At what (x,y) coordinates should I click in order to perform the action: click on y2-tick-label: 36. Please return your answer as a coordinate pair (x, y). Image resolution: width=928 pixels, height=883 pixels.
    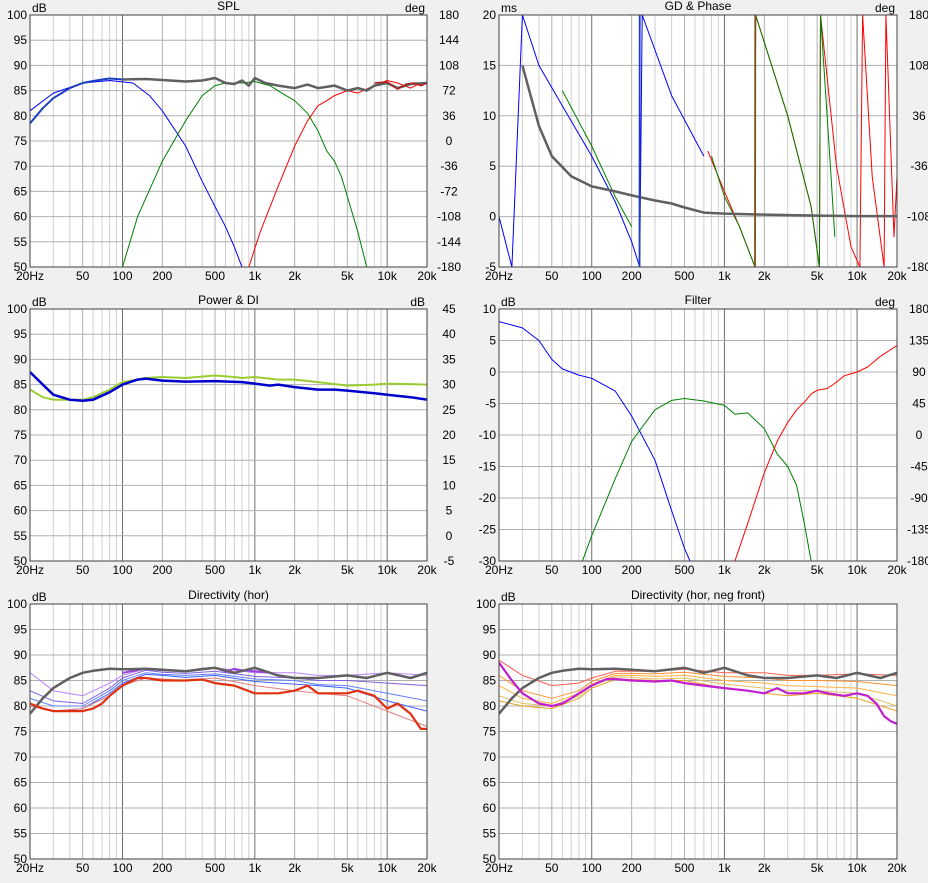
    Looking at the image, I should click on (919, 116).